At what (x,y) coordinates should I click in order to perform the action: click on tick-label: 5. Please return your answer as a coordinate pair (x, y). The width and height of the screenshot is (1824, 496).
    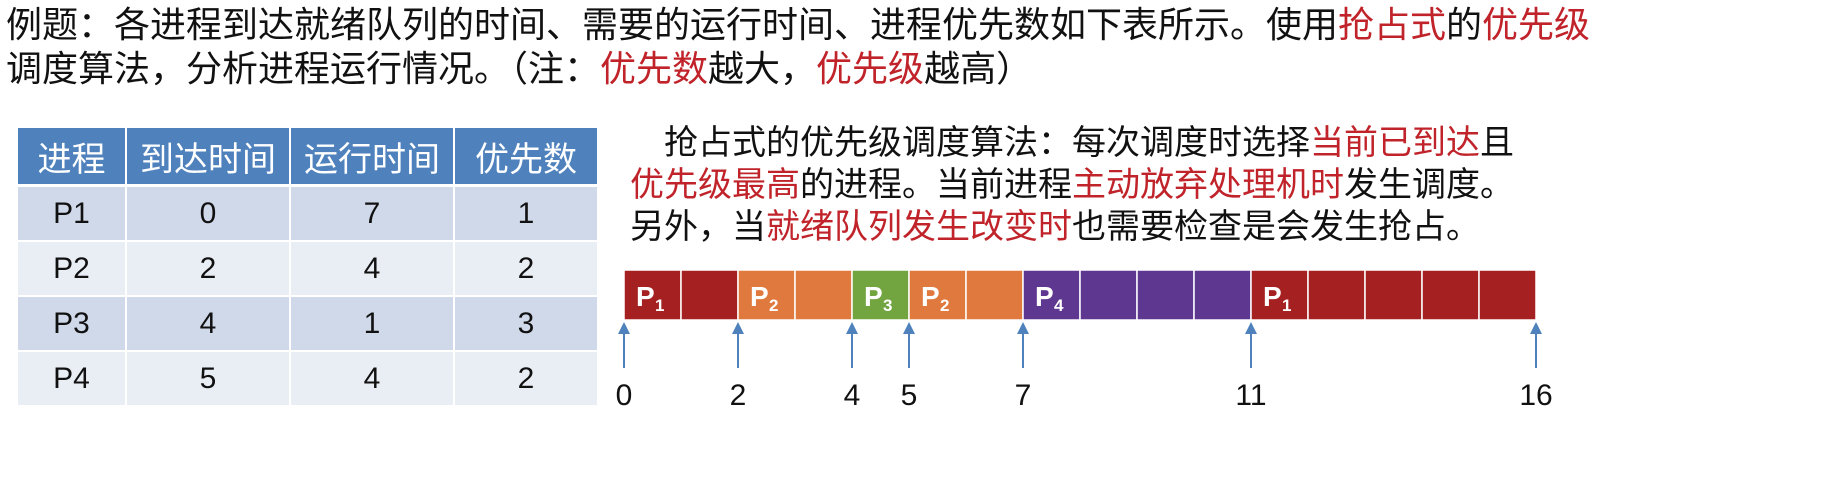
    Looking at the image, I should click on (909, 395).